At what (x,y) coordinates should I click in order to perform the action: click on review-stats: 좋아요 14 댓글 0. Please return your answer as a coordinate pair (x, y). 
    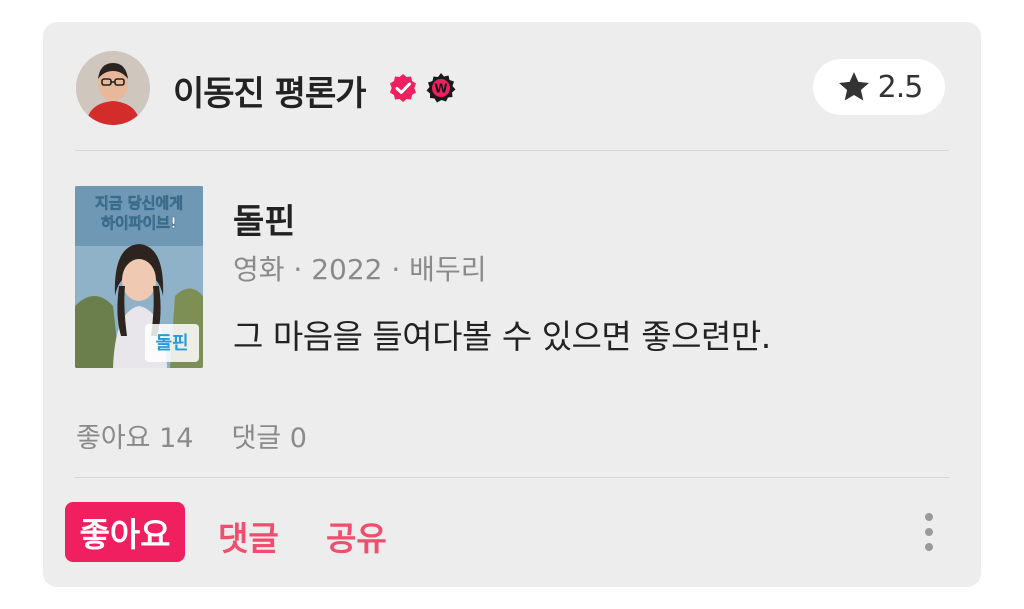
    Looking at the image, I should click on (191, 435).